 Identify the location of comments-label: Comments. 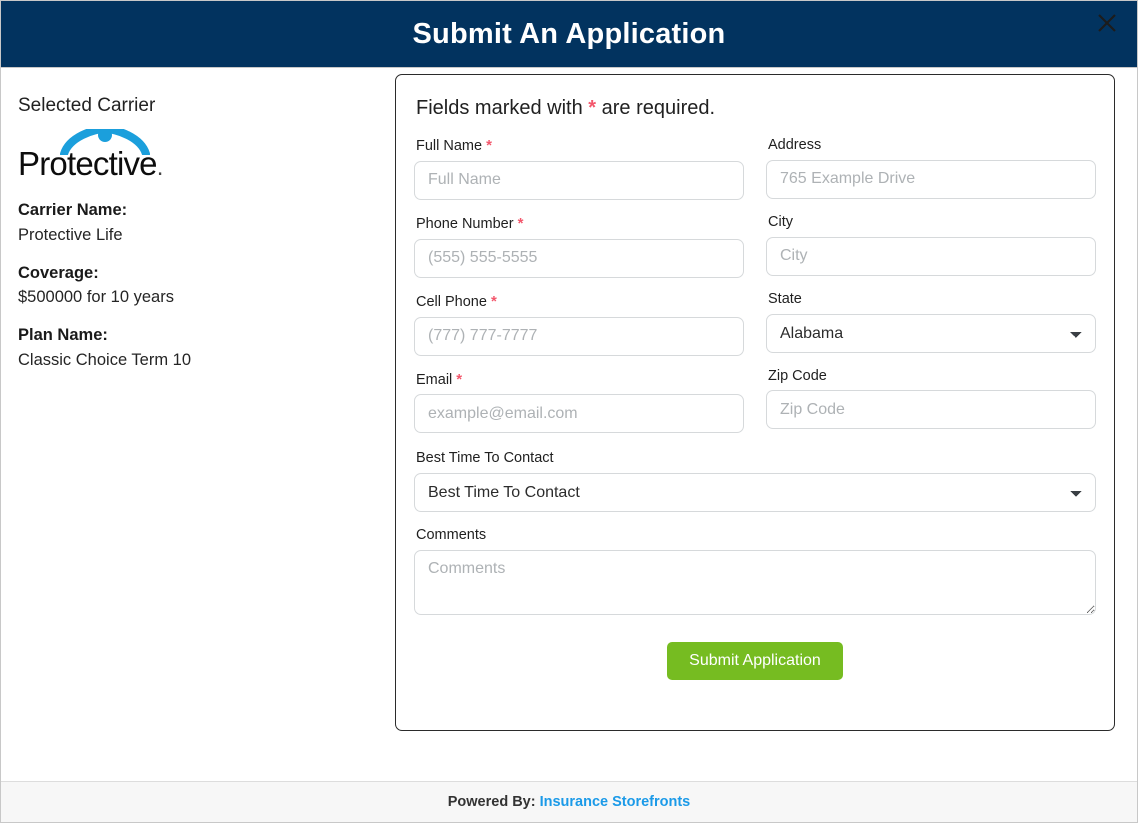
(451, 535).